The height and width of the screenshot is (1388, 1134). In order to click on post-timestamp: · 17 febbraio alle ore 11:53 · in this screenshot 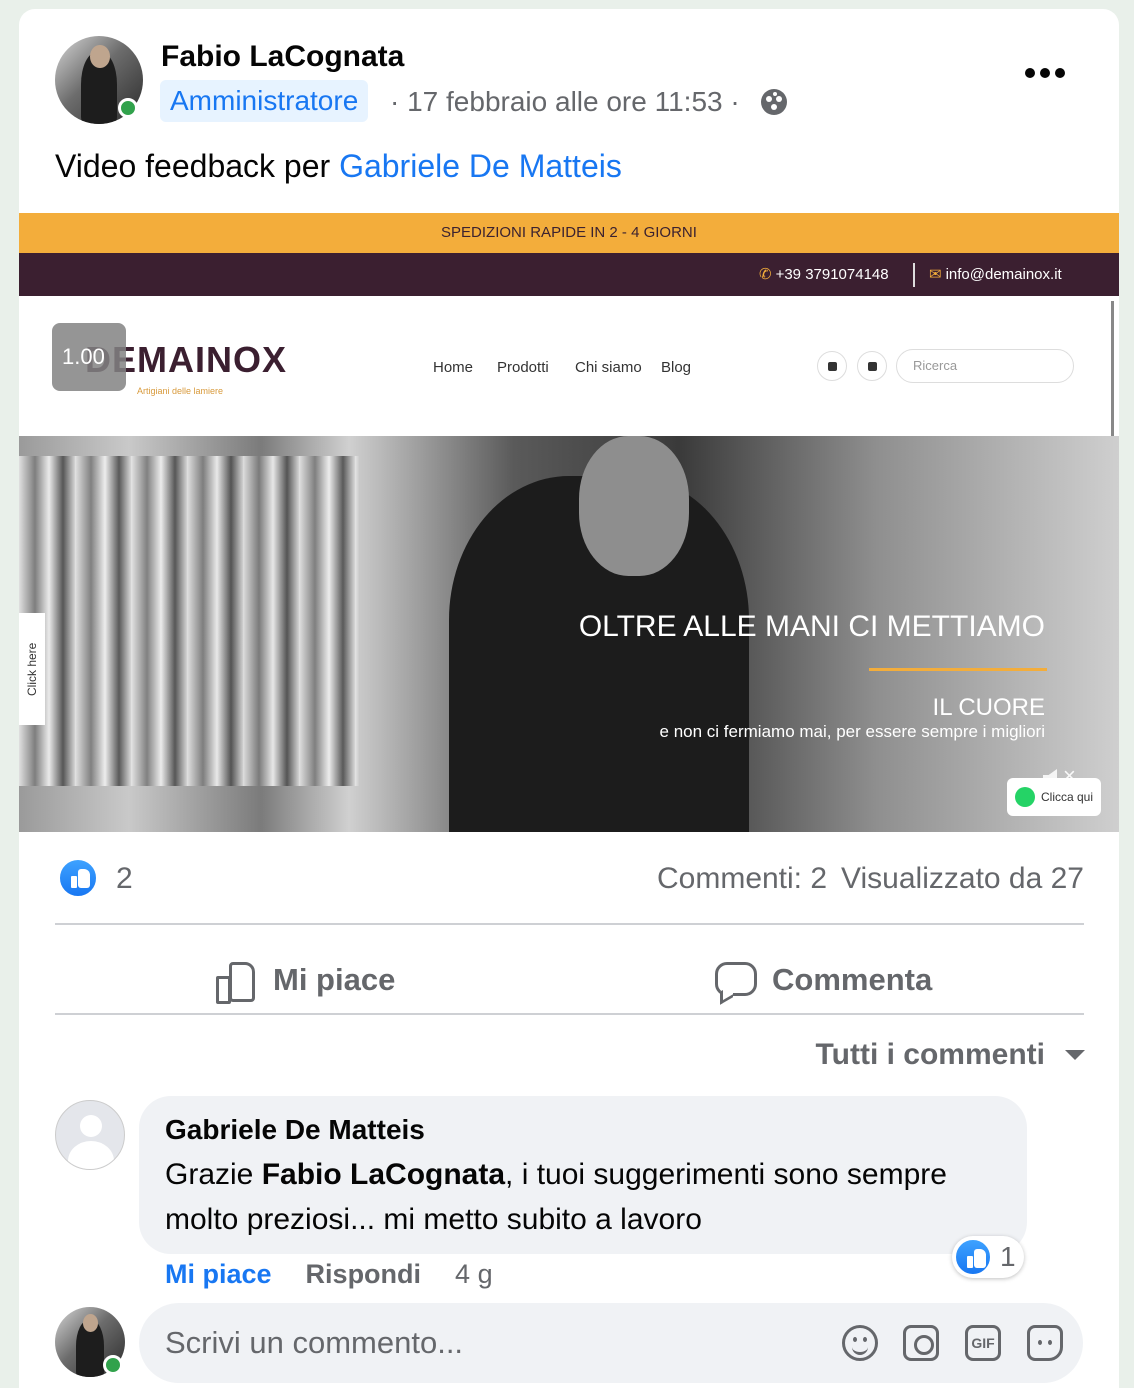, I will do `click(565, 102)`.